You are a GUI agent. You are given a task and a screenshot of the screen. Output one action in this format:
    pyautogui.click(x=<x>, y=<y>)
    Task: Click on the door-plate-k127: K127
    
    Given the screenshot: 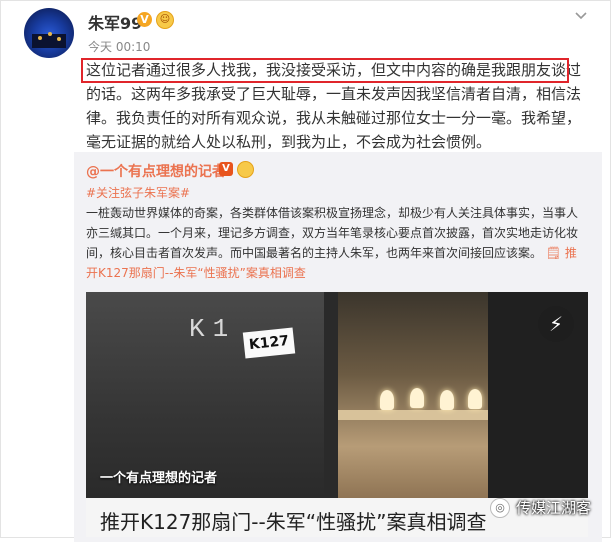 What is the action you would take?
    pyautogui.click(x=269, y=343)
    